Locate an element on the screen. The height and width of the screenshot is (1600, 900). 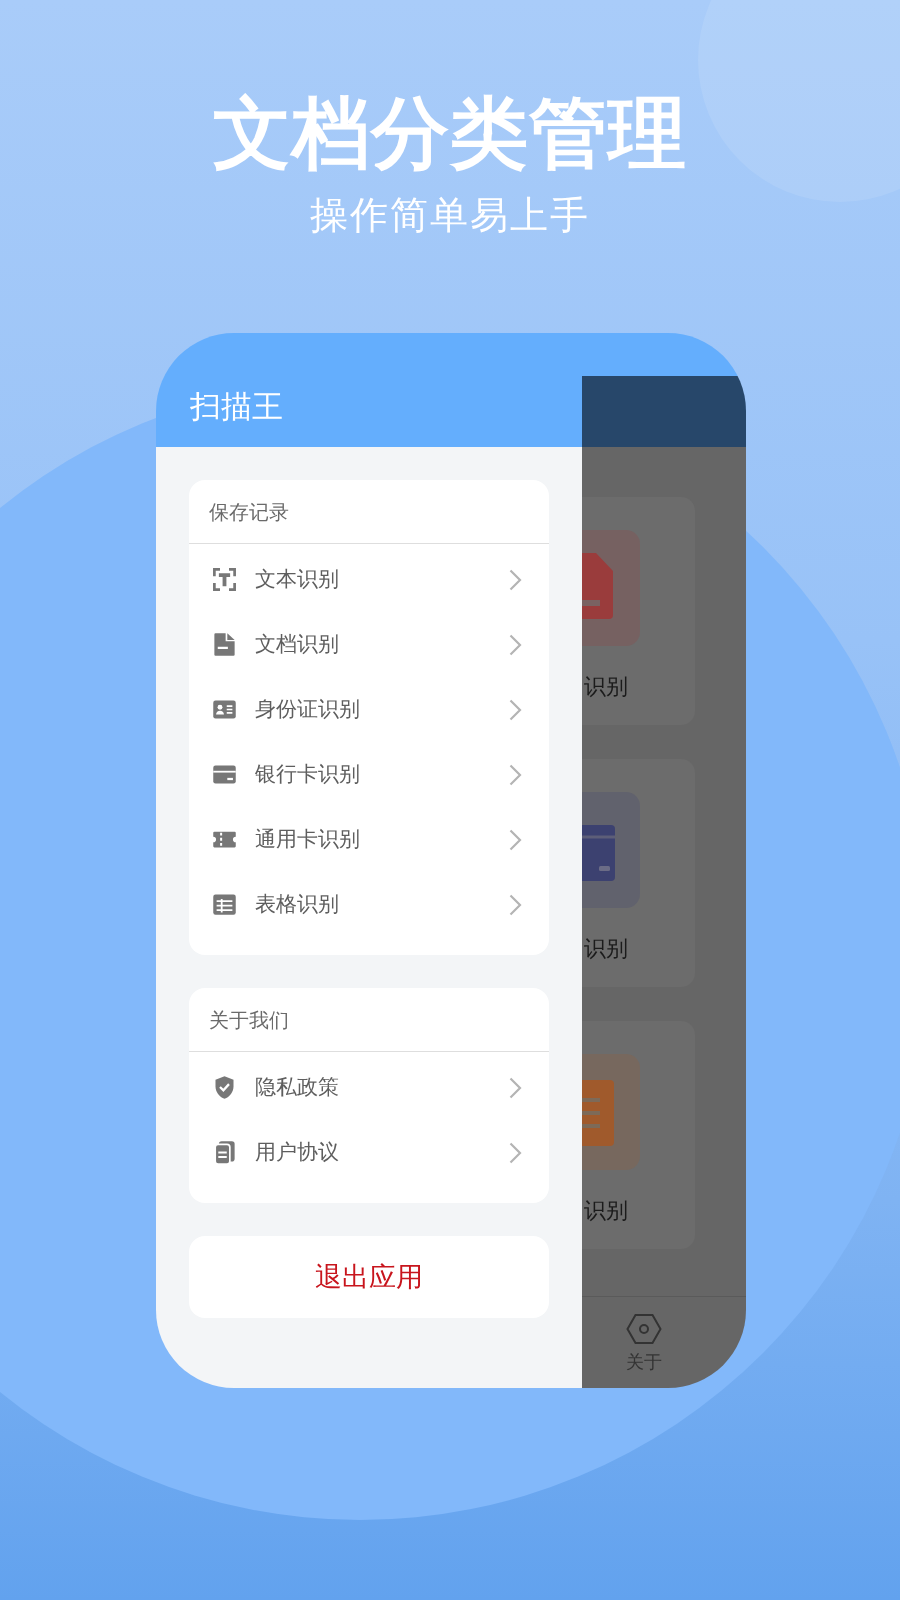
menu-item: 隐私政策 is located at coordinates (369, 1087).